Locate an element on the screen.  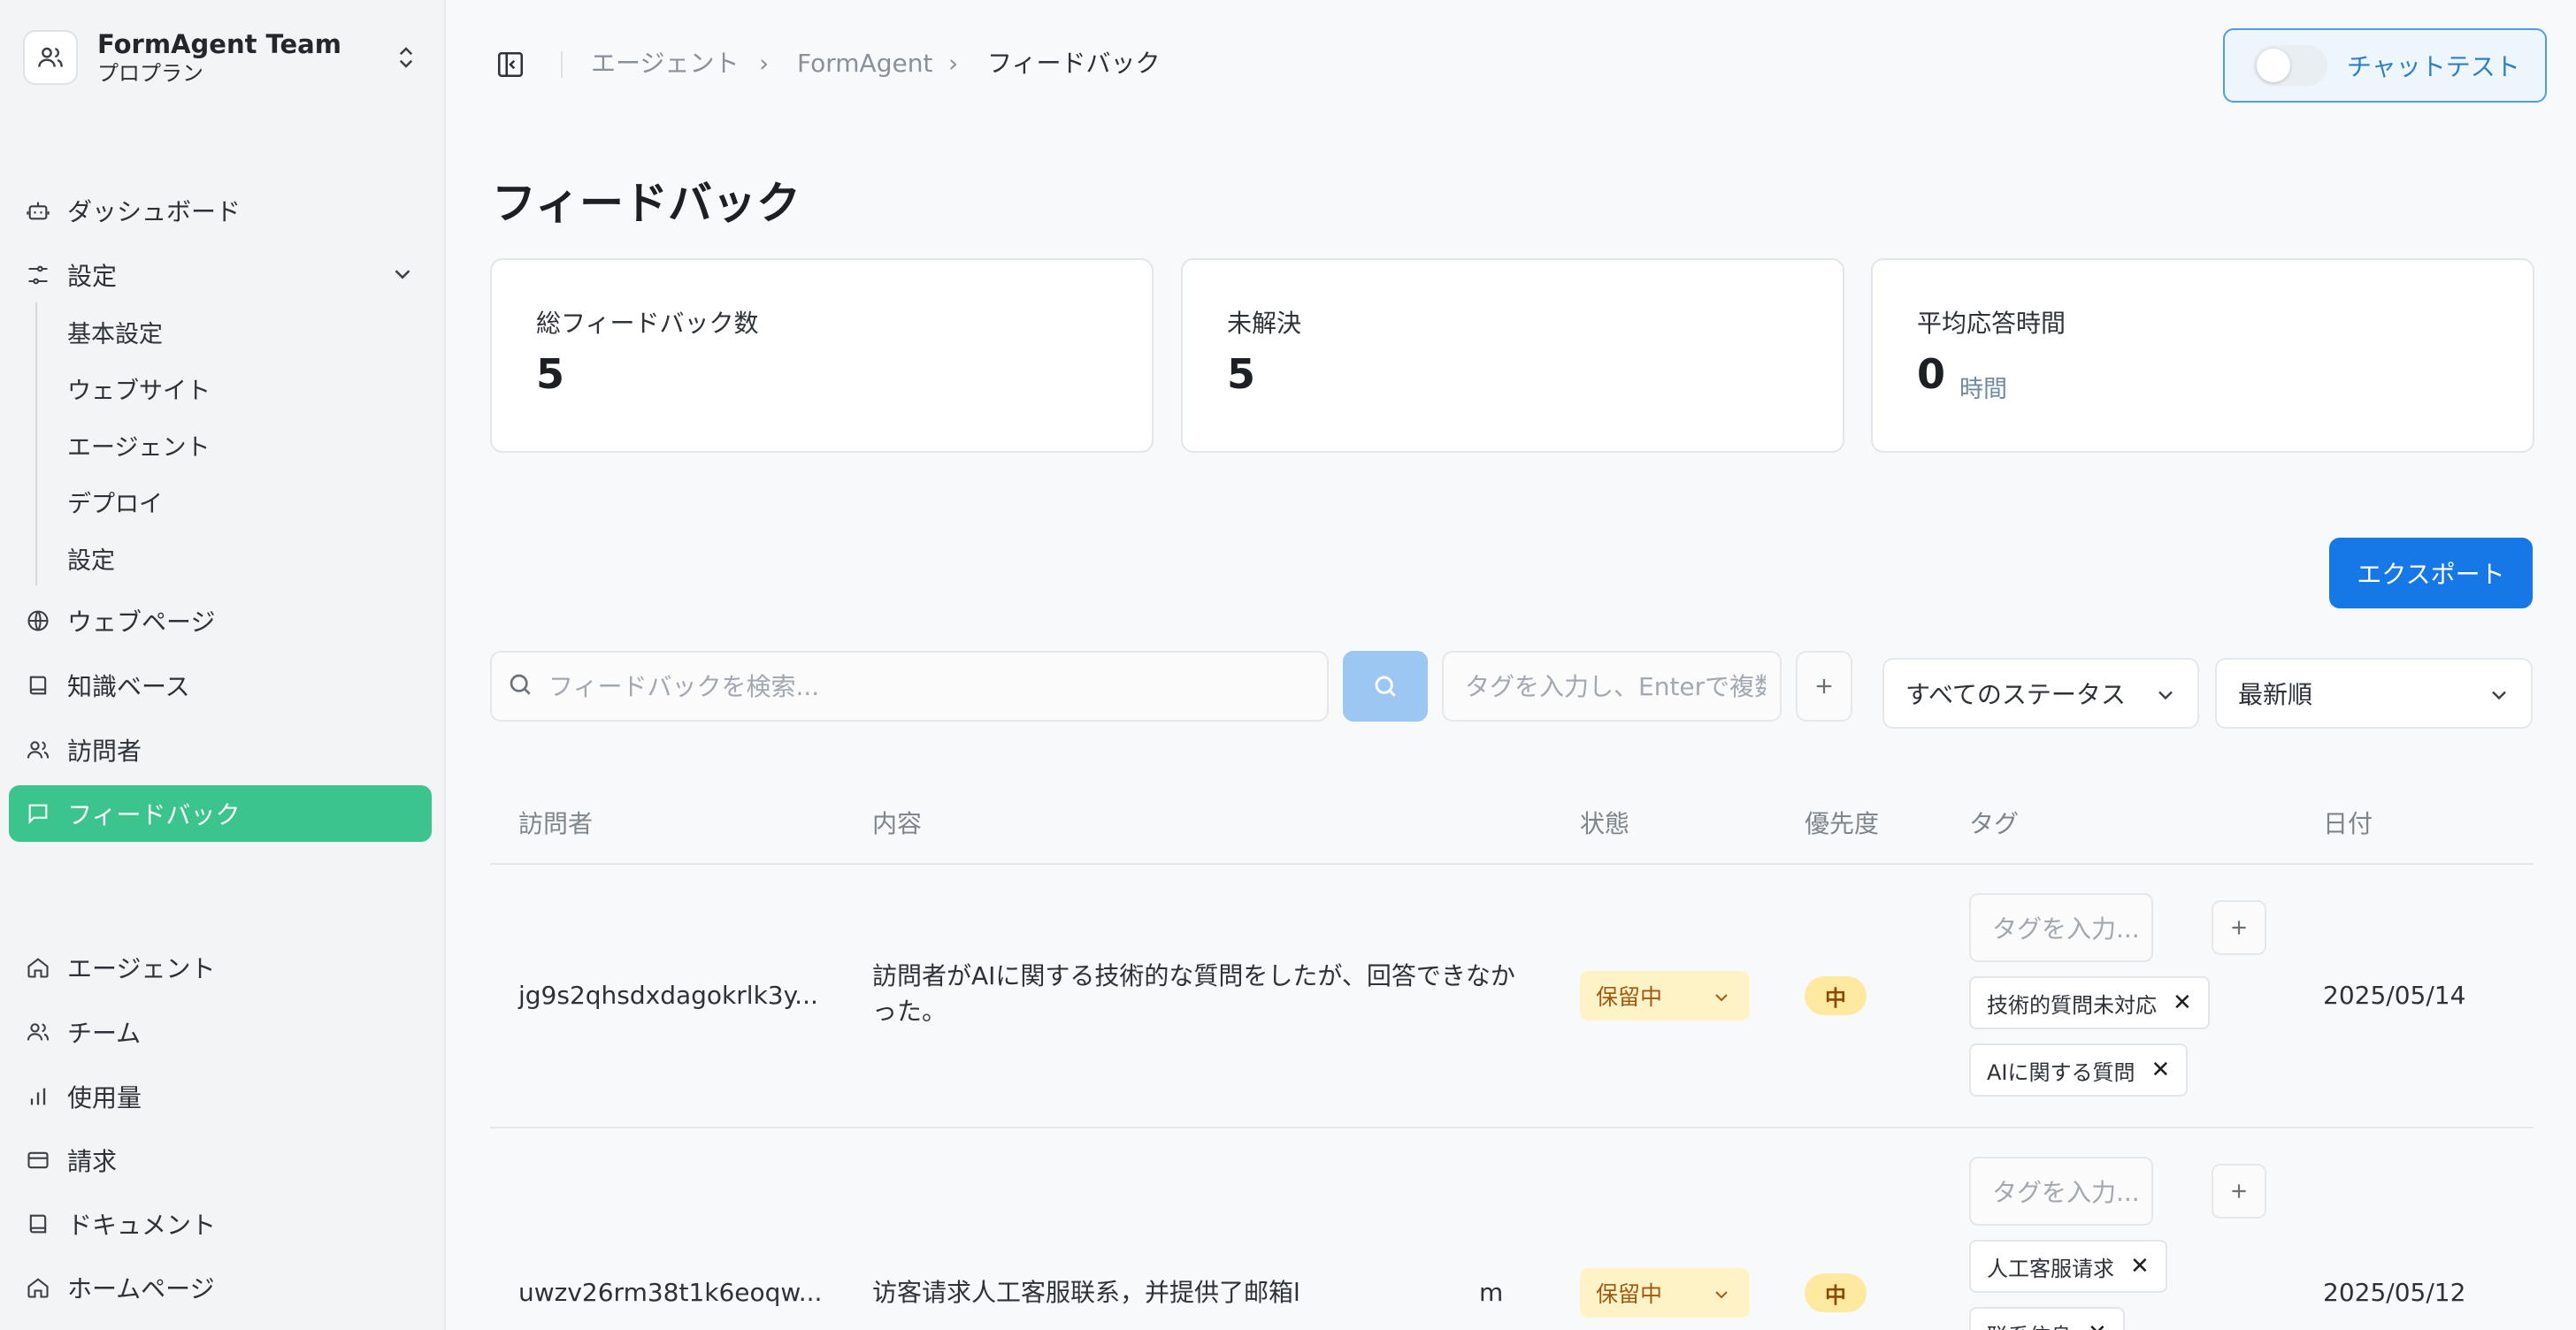
sidebar-item-visitors: 訪問者 is located at coordinates (220, 750).